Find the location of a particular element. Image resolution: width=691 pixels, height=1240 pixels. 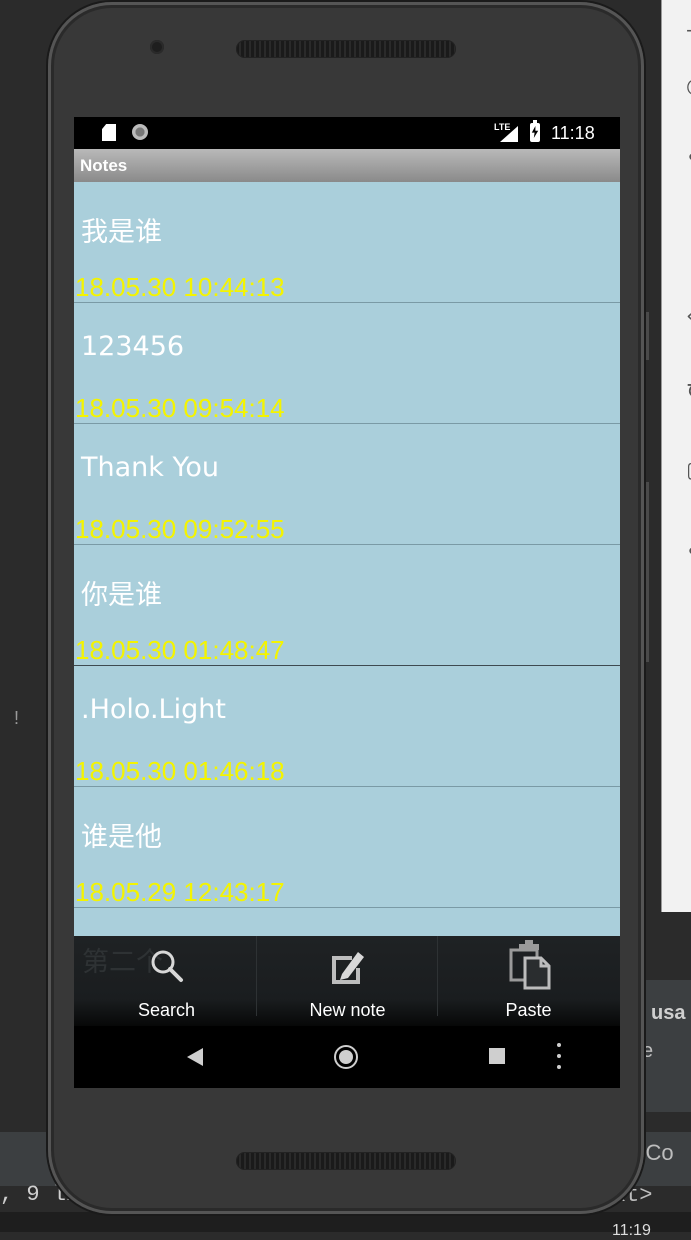

note-title: 谁是他 is located at coordinates (121, 837).